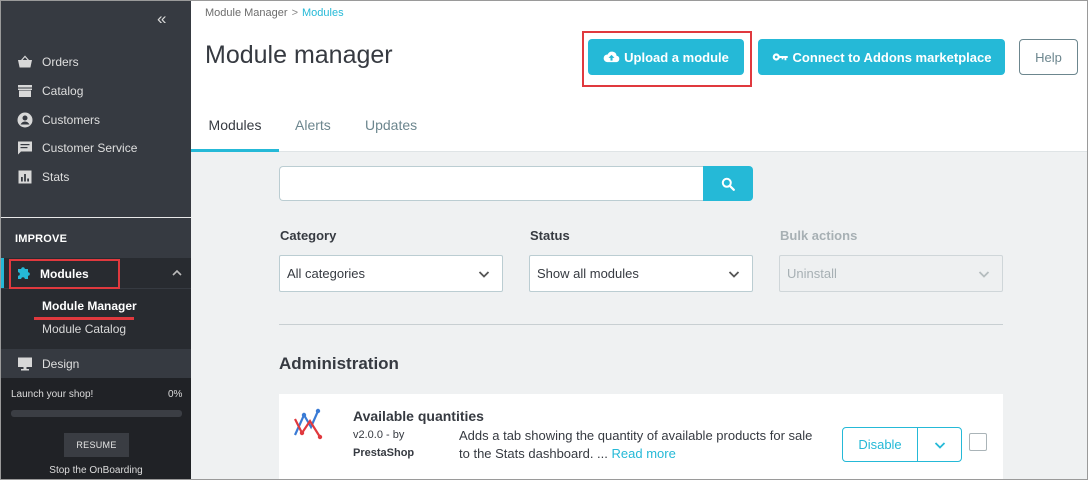 This screenshot has width=1088, height=480. Describe the element at coordinates (323, 13) in the screenshot. I see `breadcrumb-current: Modules` at that location.